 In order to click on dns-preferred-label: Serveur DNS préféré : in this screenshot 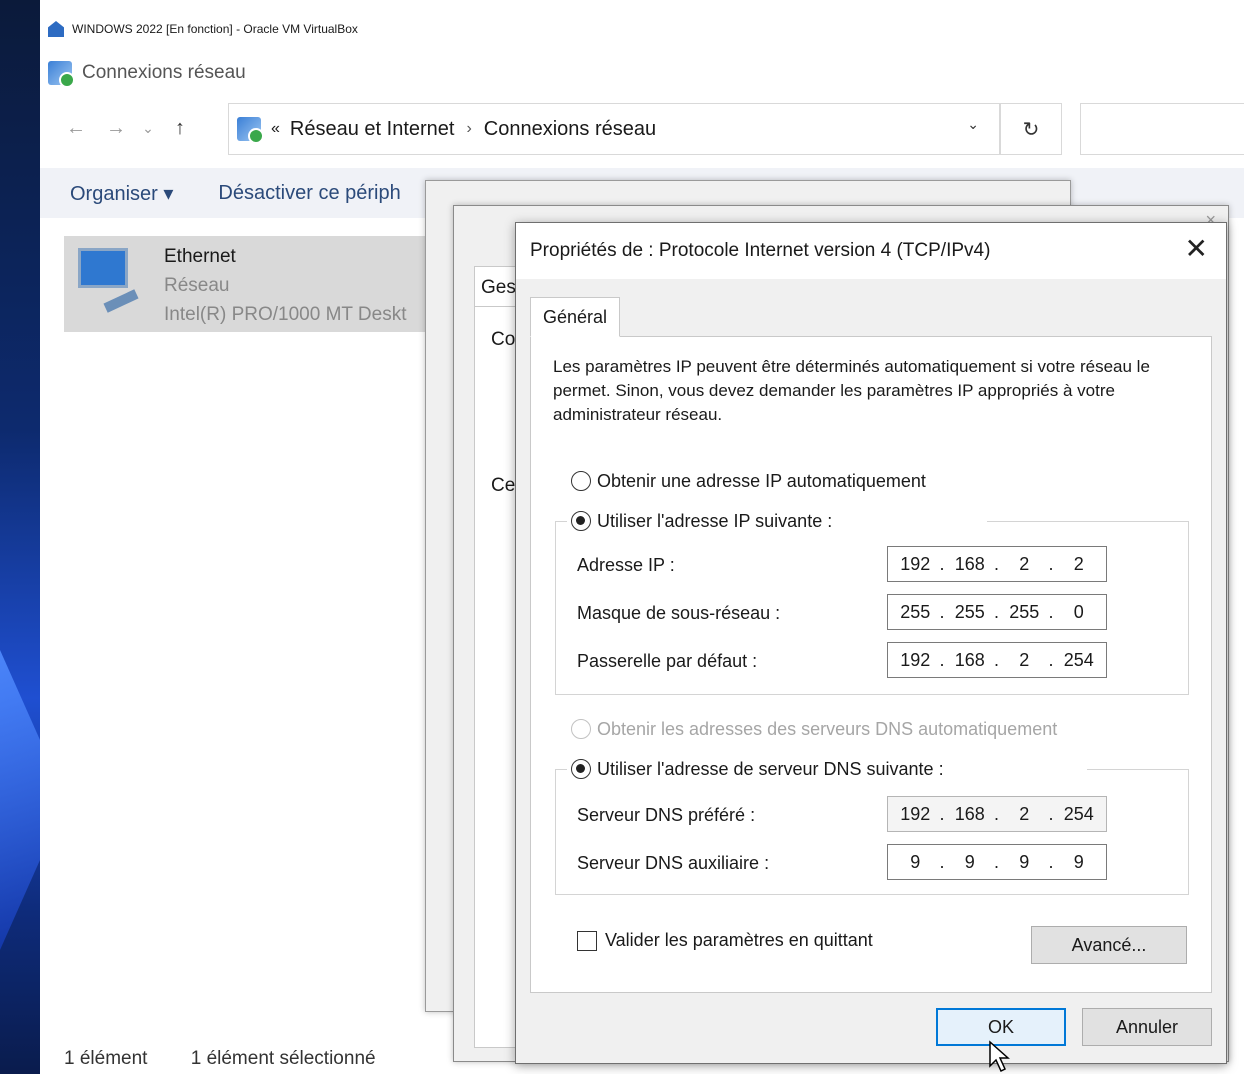, I will do `click(666, 815)`.